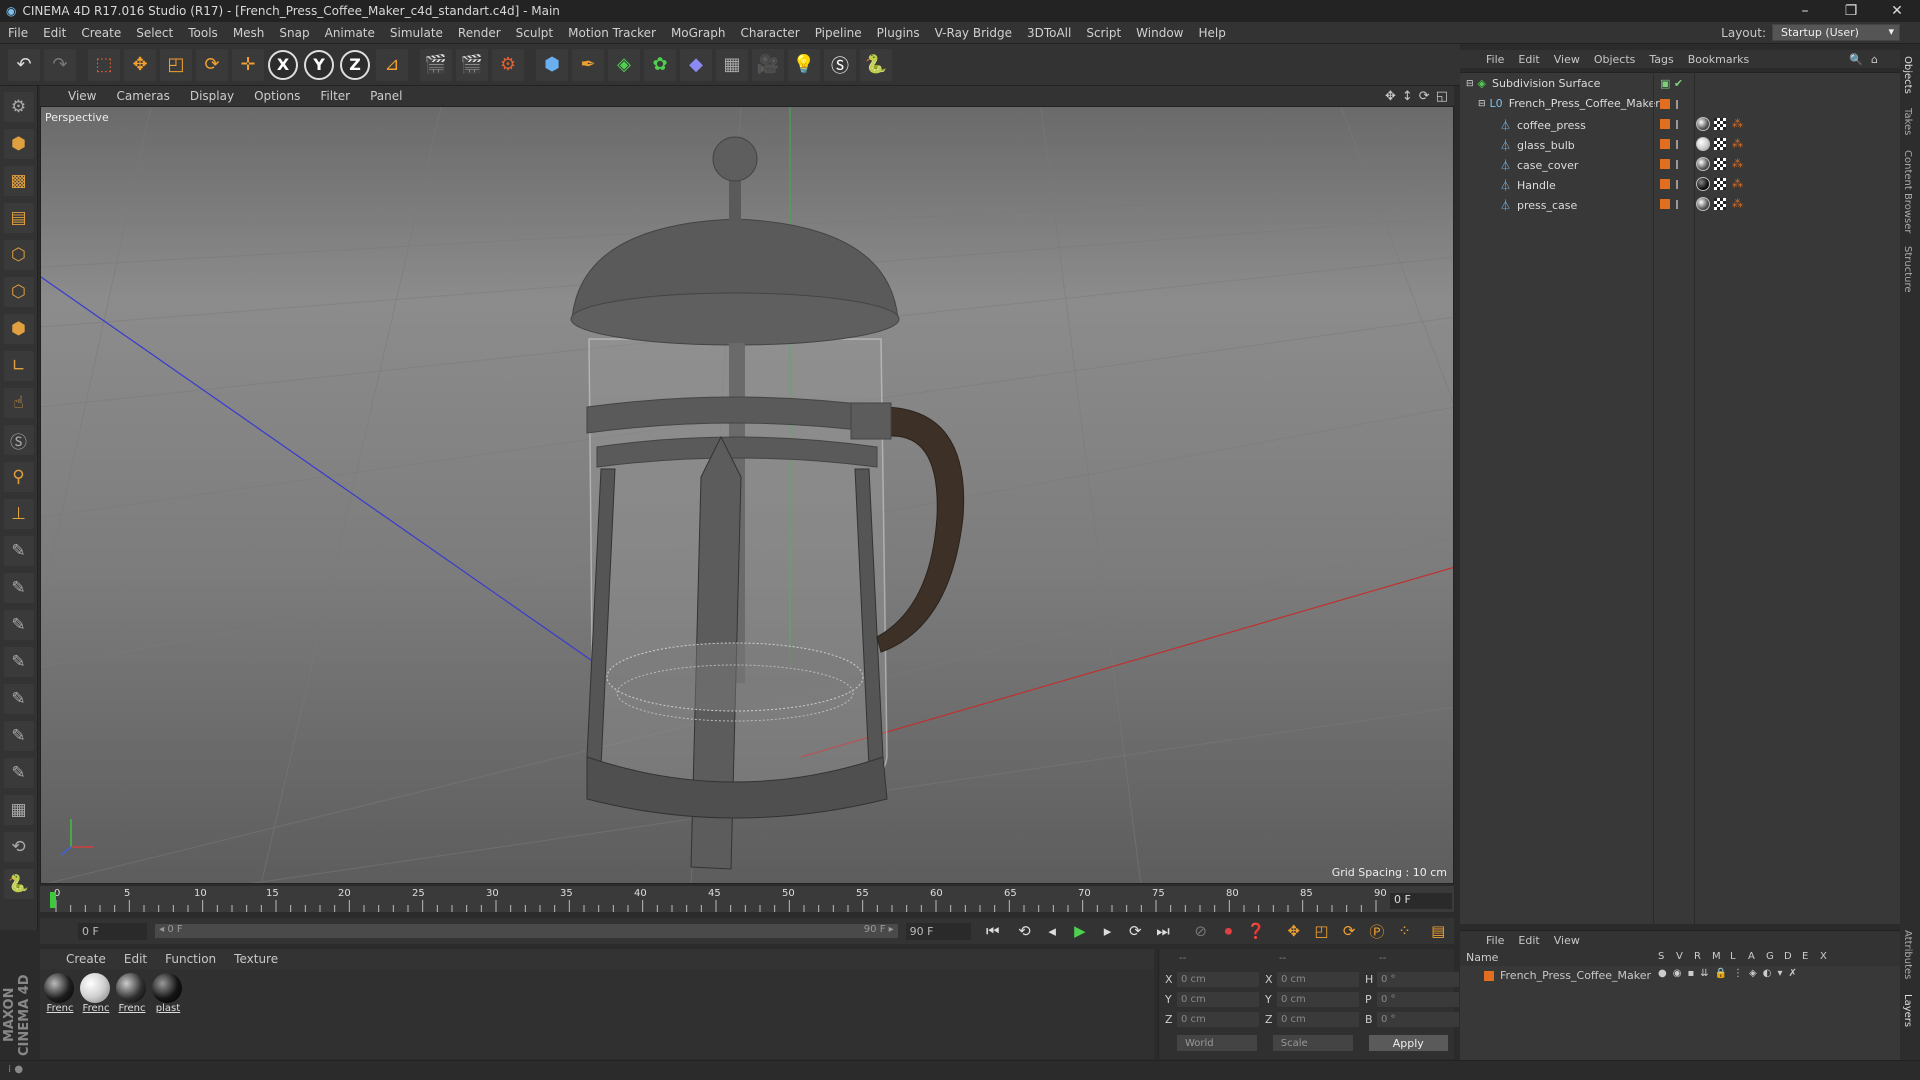  I want to click on rotation-b-field: 0 °, so click(1418, 1019).